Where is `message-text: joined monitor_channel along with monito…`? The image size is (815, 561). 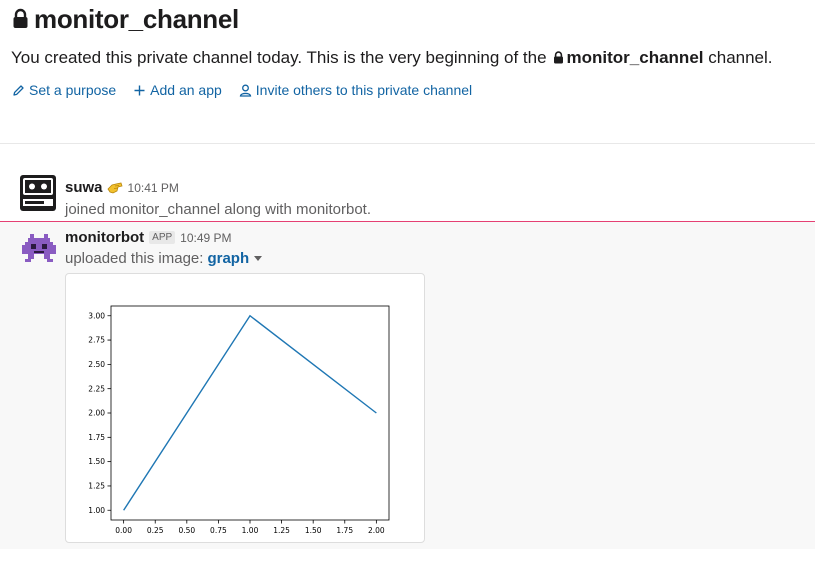
message-text: joined monitor_channel along with monito… is located at coordinates (218, 209).